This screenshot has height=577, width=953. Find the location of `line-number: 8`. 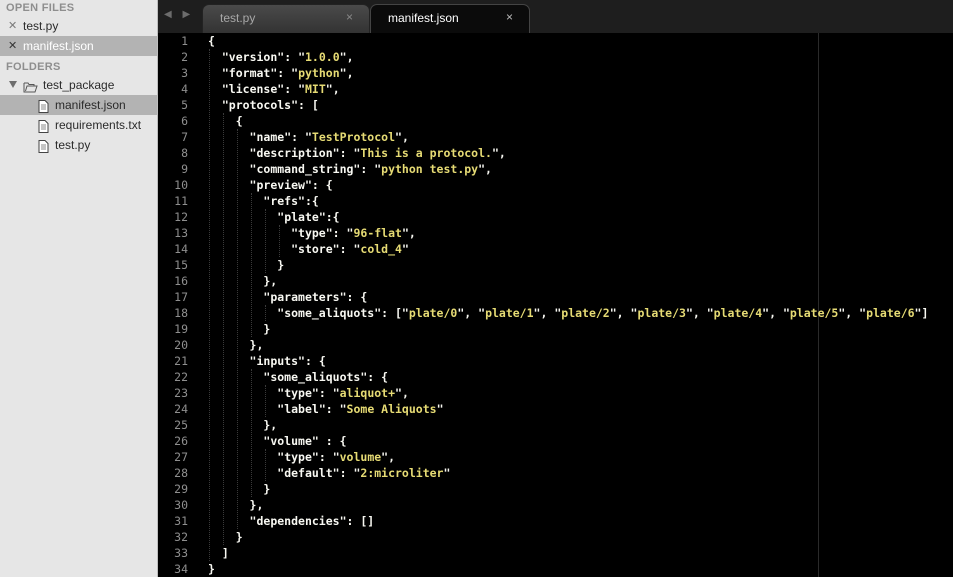

line-number: 8 is located at coordinates (184, 153).